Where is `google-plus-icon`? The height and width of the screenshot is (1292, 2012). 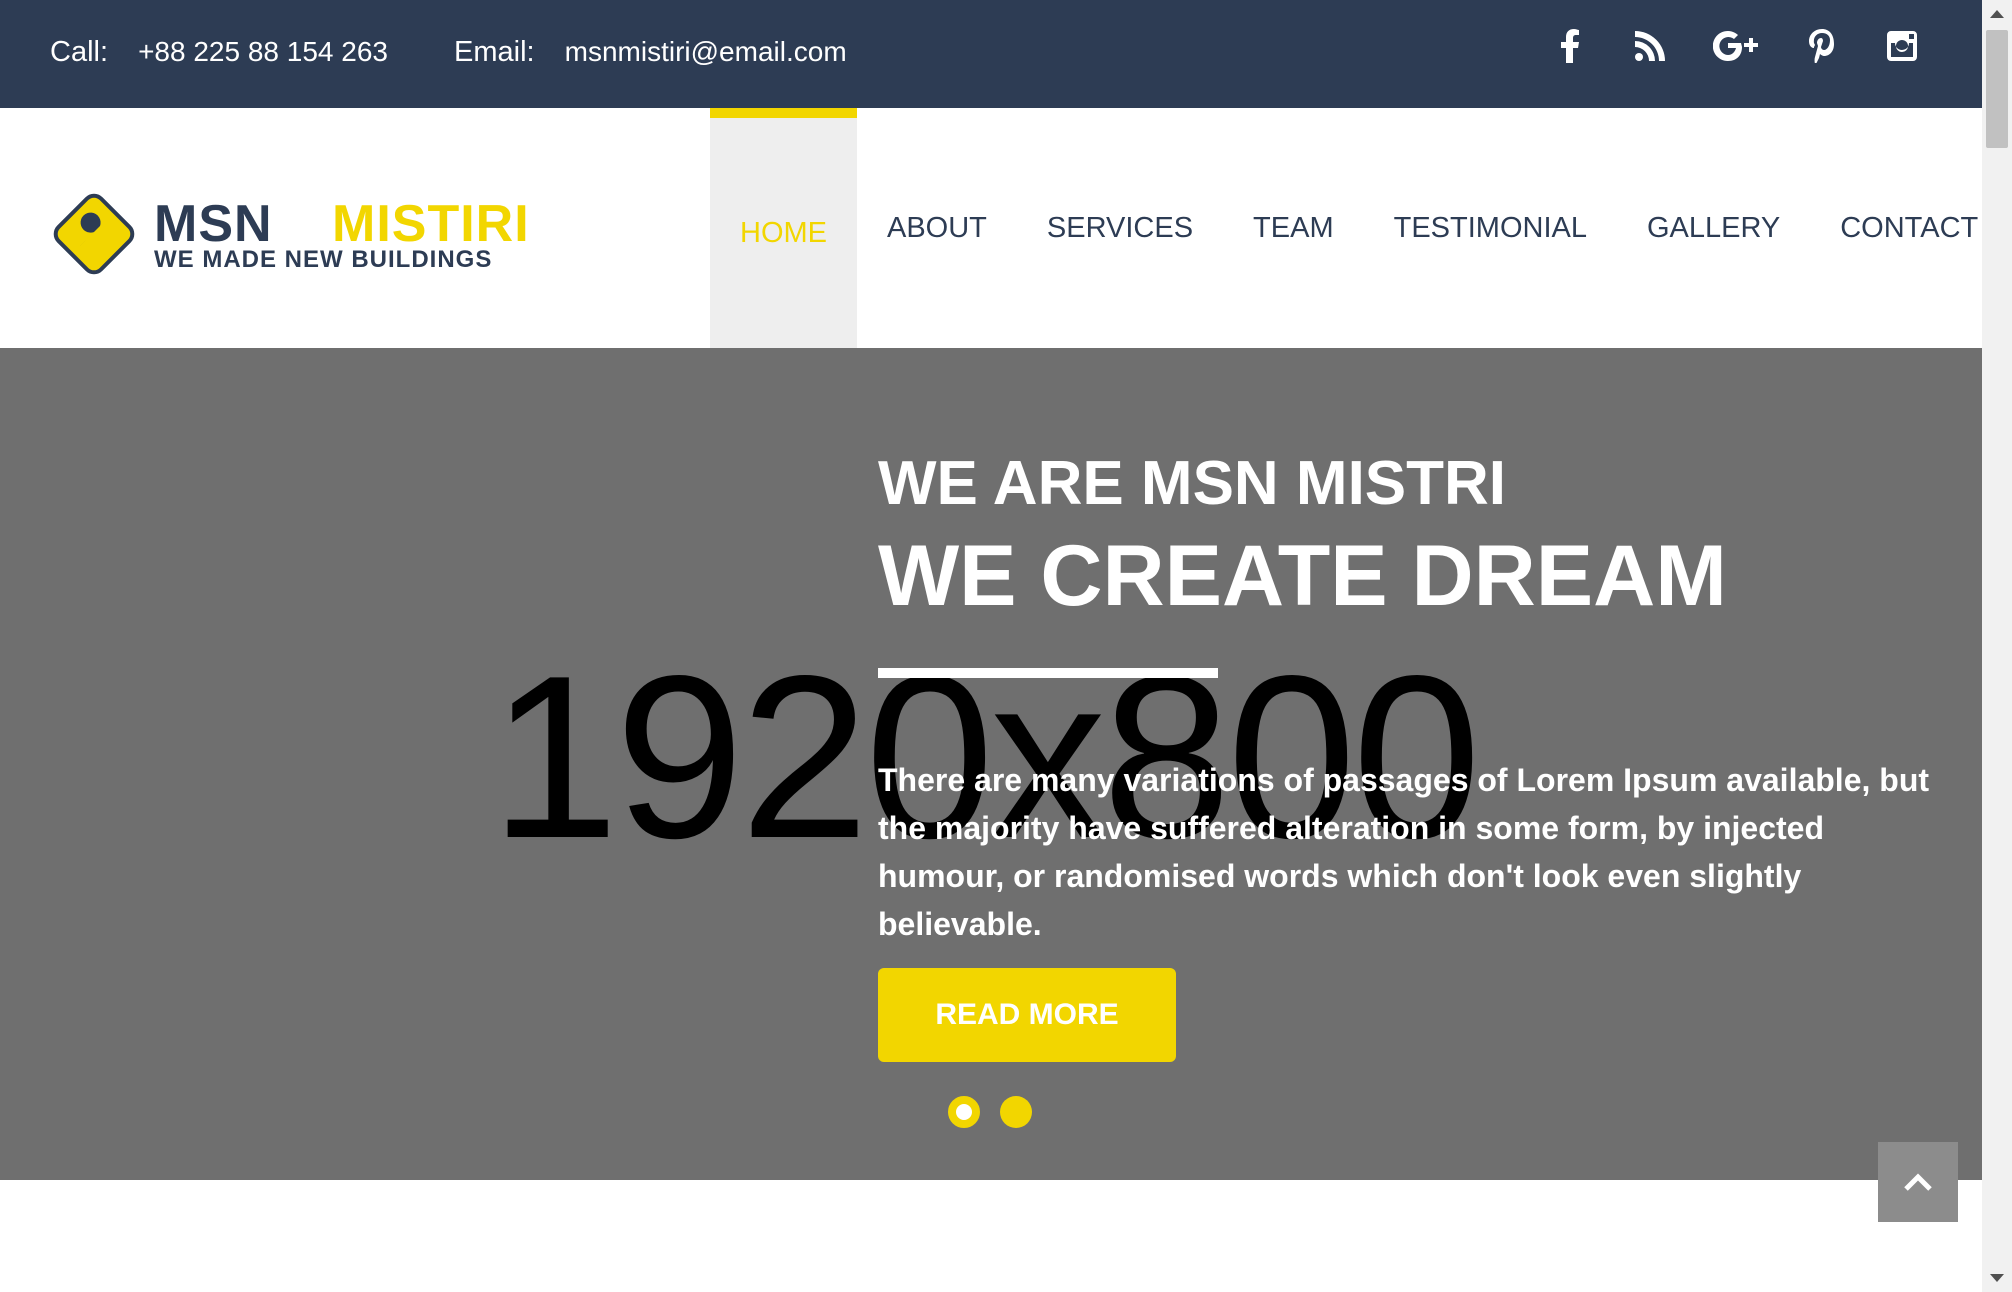 google-plus-icon is located at coordinates (1736, 46).